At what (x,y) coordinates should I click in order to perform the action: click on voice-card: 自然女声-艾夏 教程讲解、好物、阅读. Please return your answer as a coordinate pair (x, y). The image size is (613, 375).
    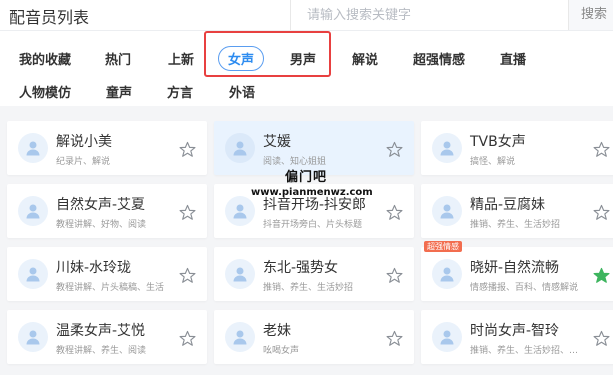
    Looking at the image, I should click on (107, 211).